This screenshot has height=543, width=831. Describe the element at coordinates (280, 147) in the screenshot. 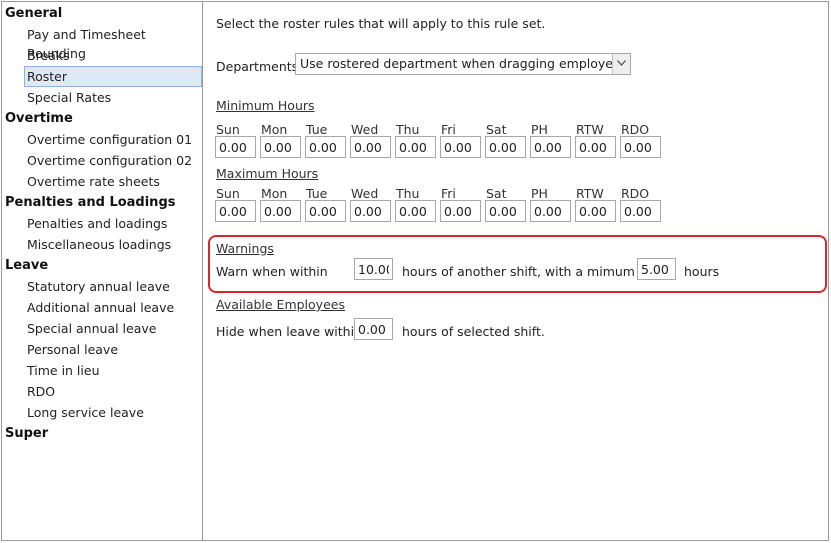

I see `min-hours-input-mon` at that location.